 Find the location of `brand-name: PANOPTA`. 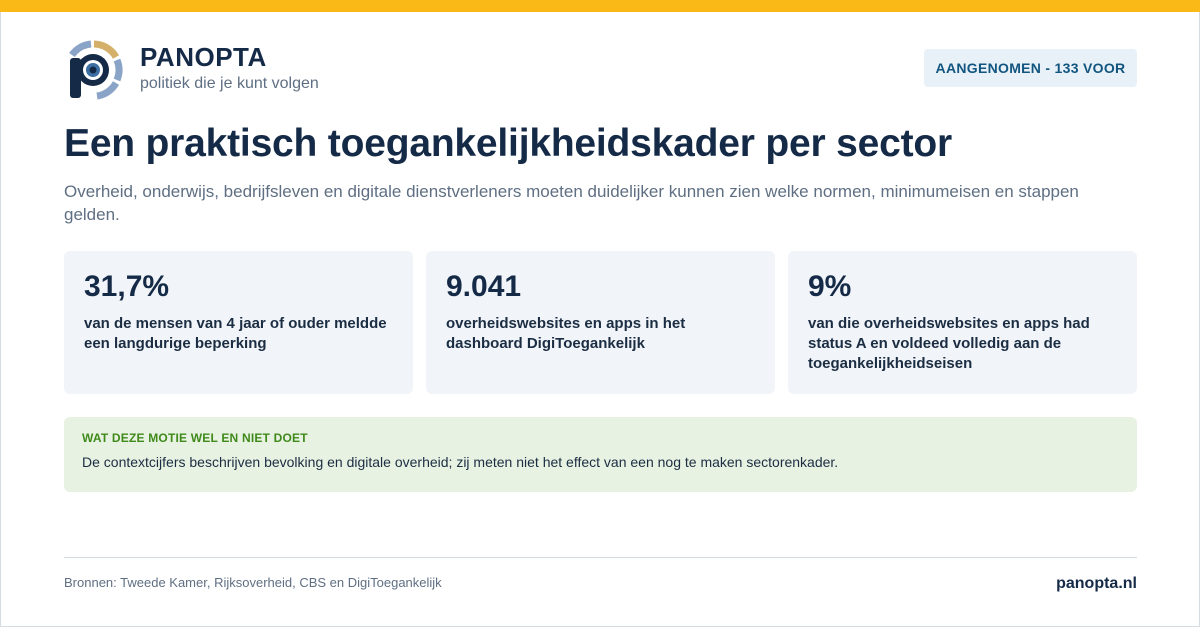

brand-name: PANOPTA is located at coordinates (203, 57).